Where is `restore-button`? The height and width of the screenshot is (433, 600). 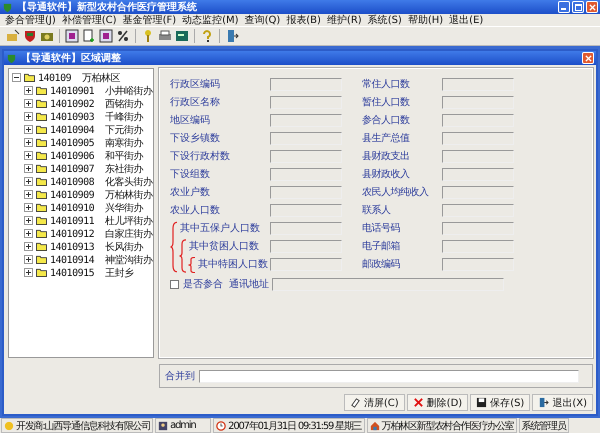 restore-button is located at coordinates (578, 7).